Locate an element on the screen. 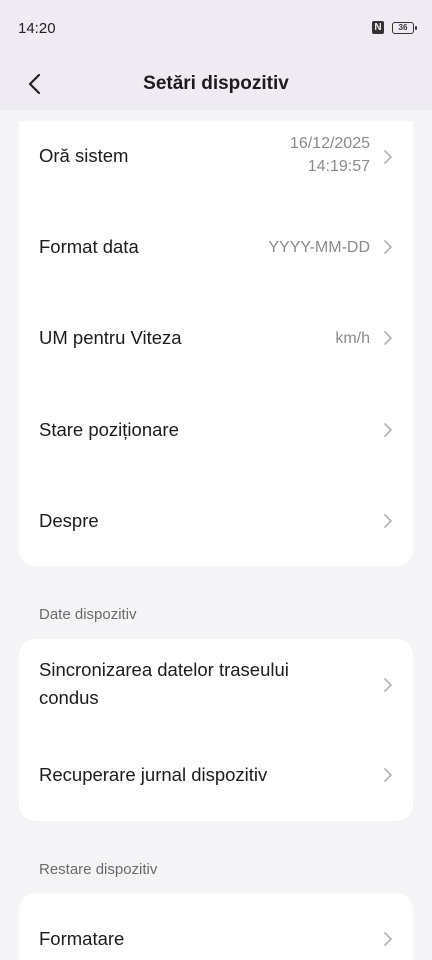 The image size is (432, 960). date-format-label: Format data is located at coordinates (89, 246).